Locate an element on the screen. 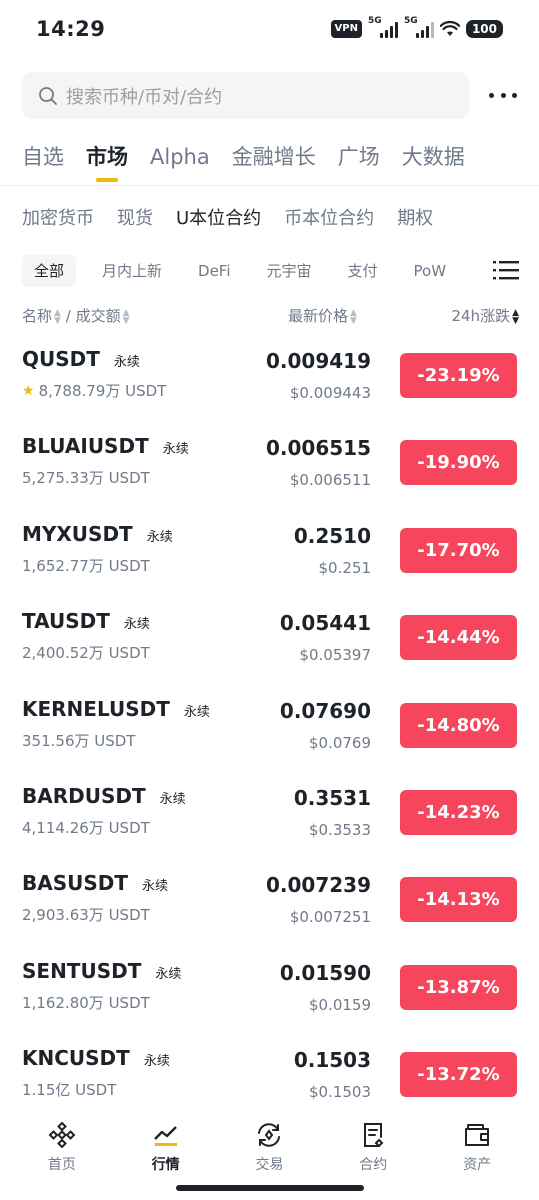 The image size is (539, 1200). sub-tabs: 加密货币 现货 U本位合约 币本位合约 期权 is located at coordinates (239, 219).